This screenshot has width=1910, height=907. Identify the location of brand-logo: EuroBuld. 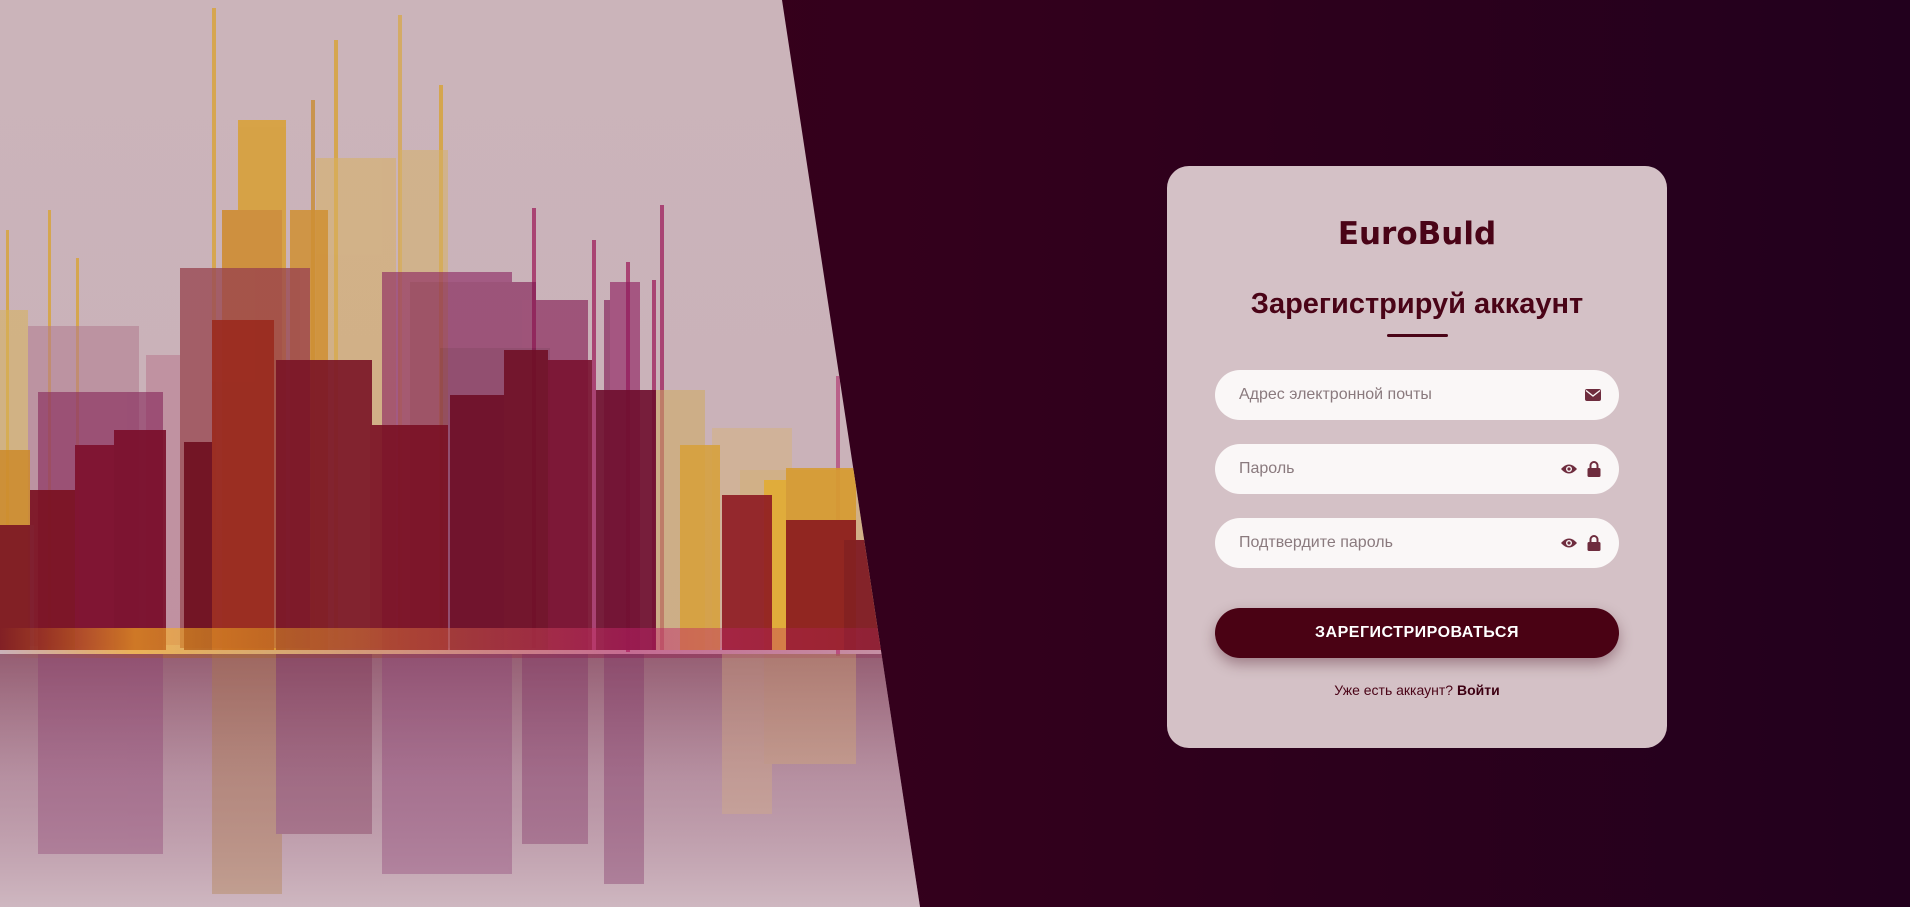
(1417, 234).